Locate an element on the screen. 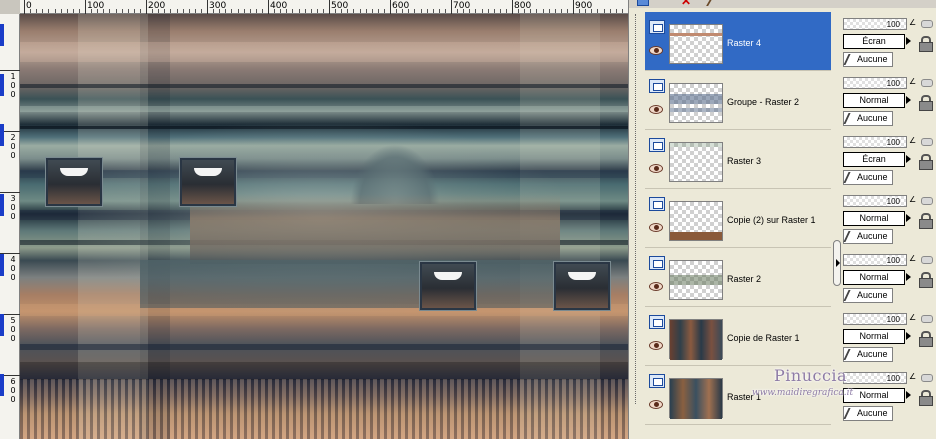 This screenshot has width=936, height=439. layer-thumbnail is located at coordinates (696, 398).